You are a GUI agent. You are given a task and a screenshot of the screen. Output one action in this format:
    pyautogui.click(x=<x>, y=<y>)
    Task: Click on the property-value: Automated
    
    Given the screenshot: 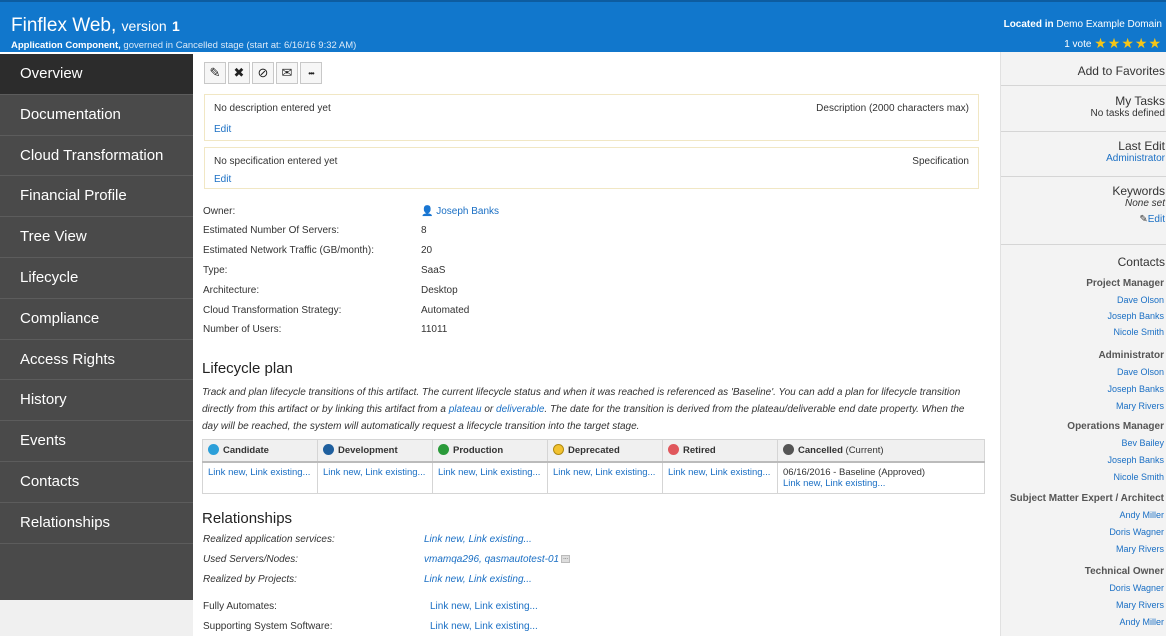 What is the action you would take?
    pyautogui.click(x=445, y=310)
    